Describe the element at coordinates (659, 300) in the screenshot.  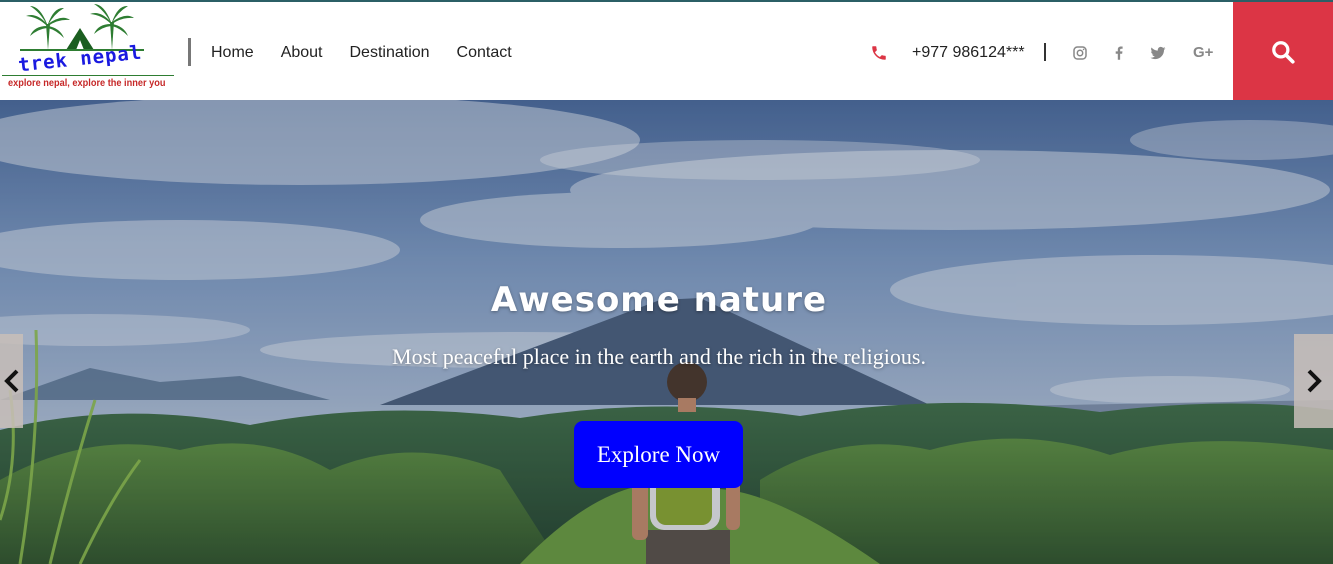
I see `hero-title: Awesome nature` at that location.